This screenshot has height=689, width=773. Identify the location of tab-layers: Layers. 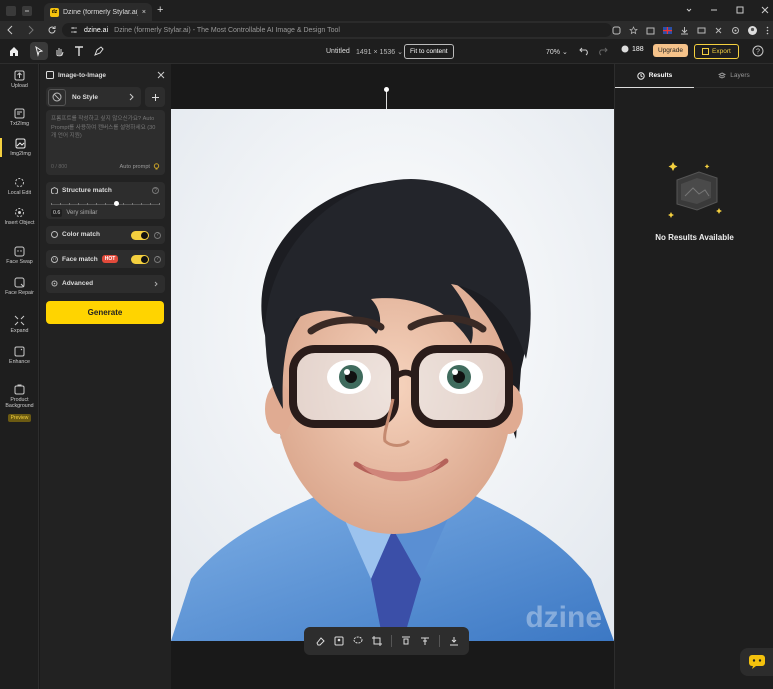
(733, 76).